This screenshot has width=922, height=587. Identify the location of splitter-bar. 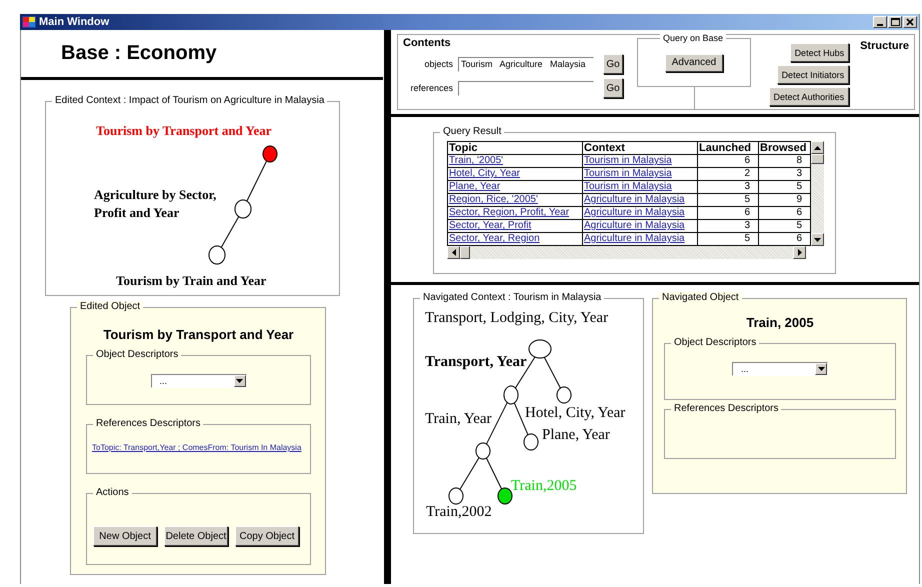
(387, 307).